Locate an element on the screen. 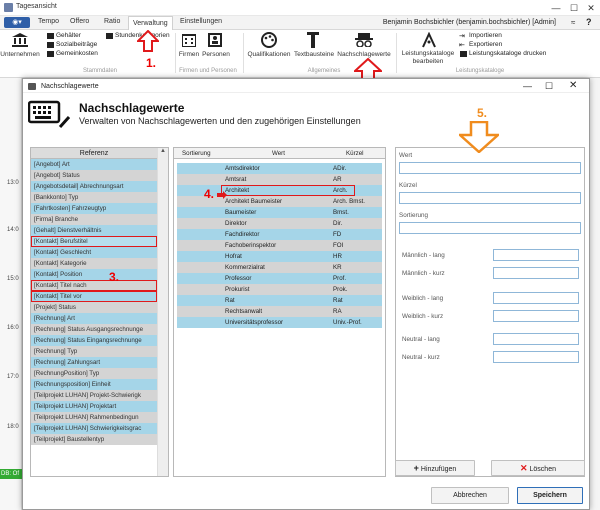 The width and height of the screenshot is (600, 510). reference-item: [Bankkonto] Typ is located at coordinates (94, 197).